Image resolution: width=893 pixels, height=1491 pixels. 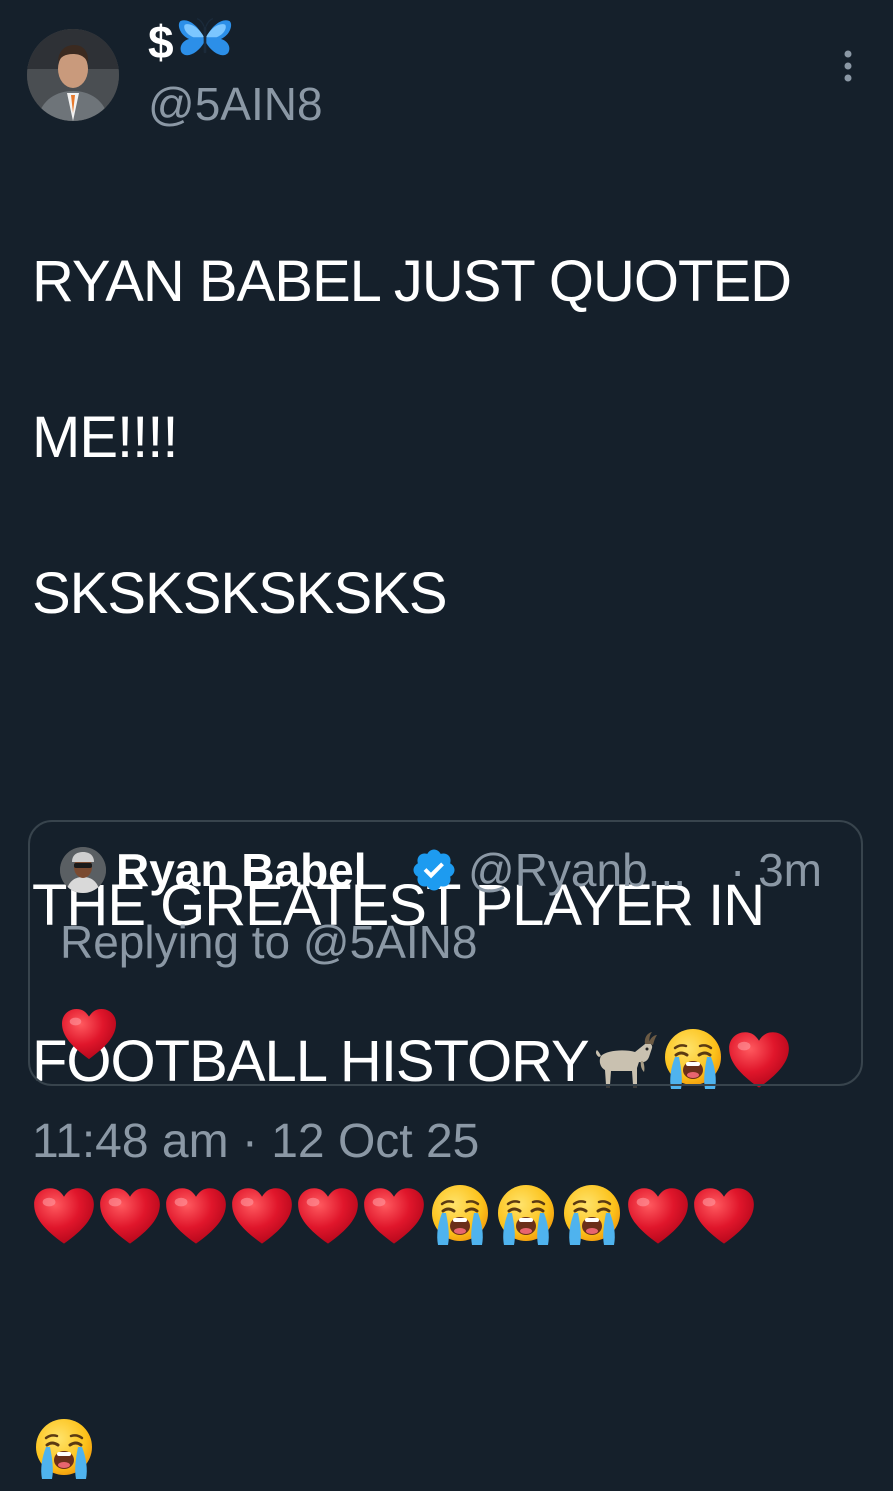 What do you see at coordinates (205, 39) in the screenshot?
I see `butterfly-icon` at bounding box center [205, 39].